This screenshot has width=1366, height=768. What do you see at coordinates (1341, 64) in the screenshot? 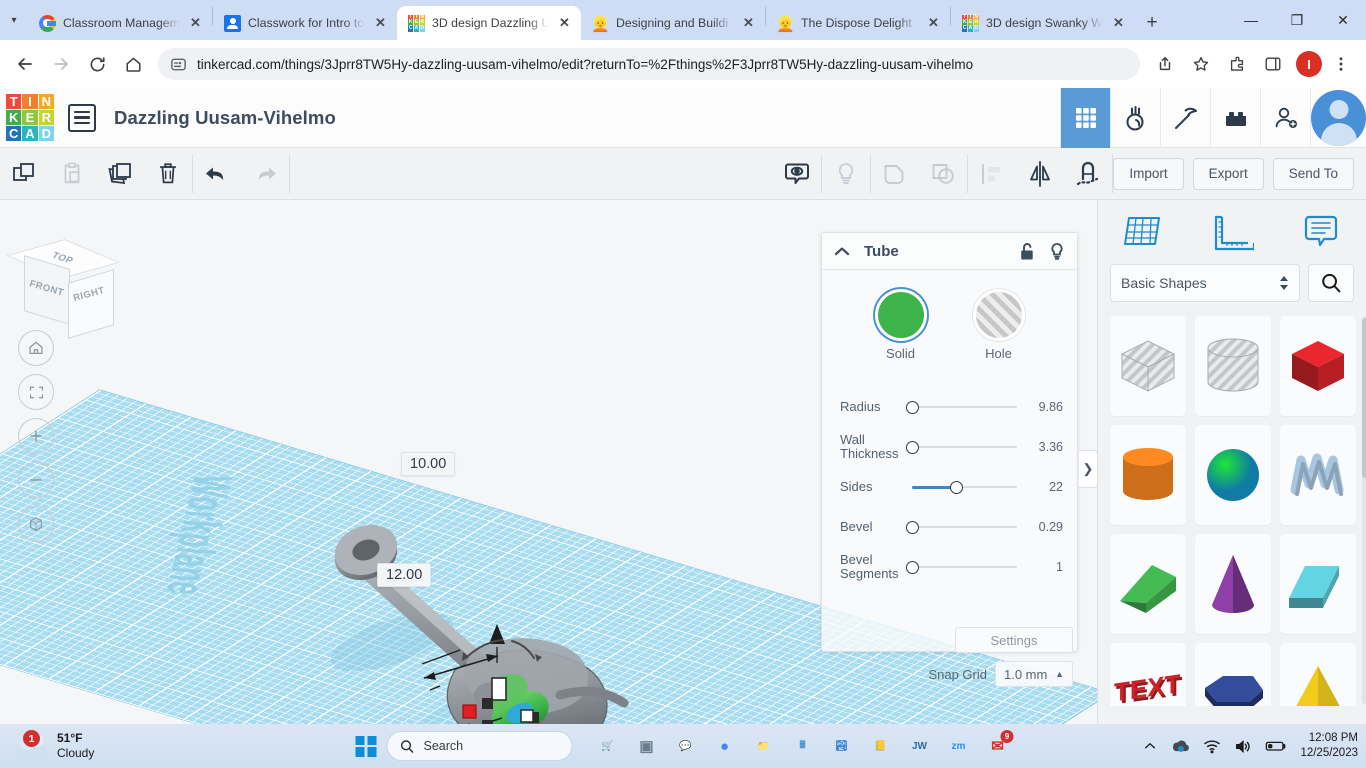
I see `chrome-menu-icon` at bounding box center [1341, 64].